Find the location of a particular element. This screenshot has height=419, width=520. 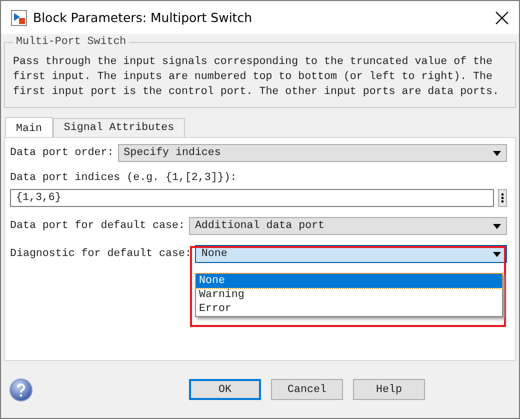

dialog-button: Cancel is located at coordinates (307, 389).